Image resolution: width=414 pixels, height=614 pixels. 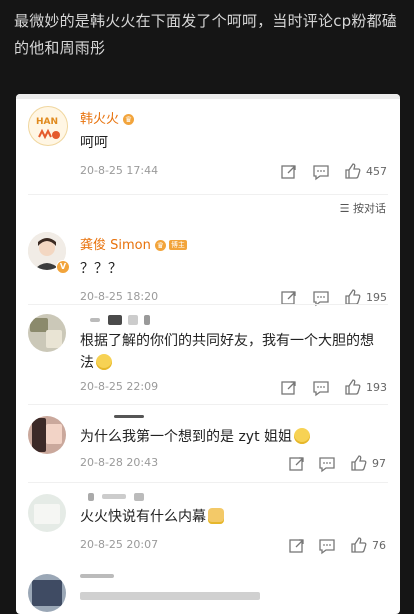 What do you see at coordinates (232, 517) in the screenshot?
I see `comment-text: 火火快说有什么内幕` at bounding box center [232, 517].